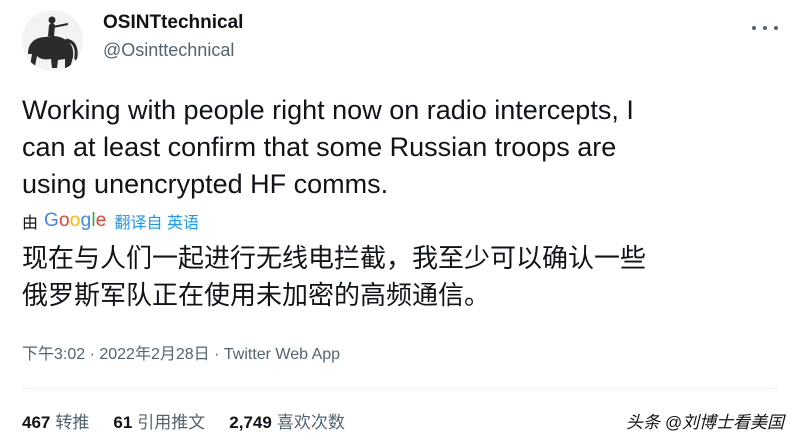 The width and height of the screenshot is (800, 445). What do you see at coordinates (75, 220) in the screenshot?
I see `google-logo: Google` at bounding box center [75, 220].